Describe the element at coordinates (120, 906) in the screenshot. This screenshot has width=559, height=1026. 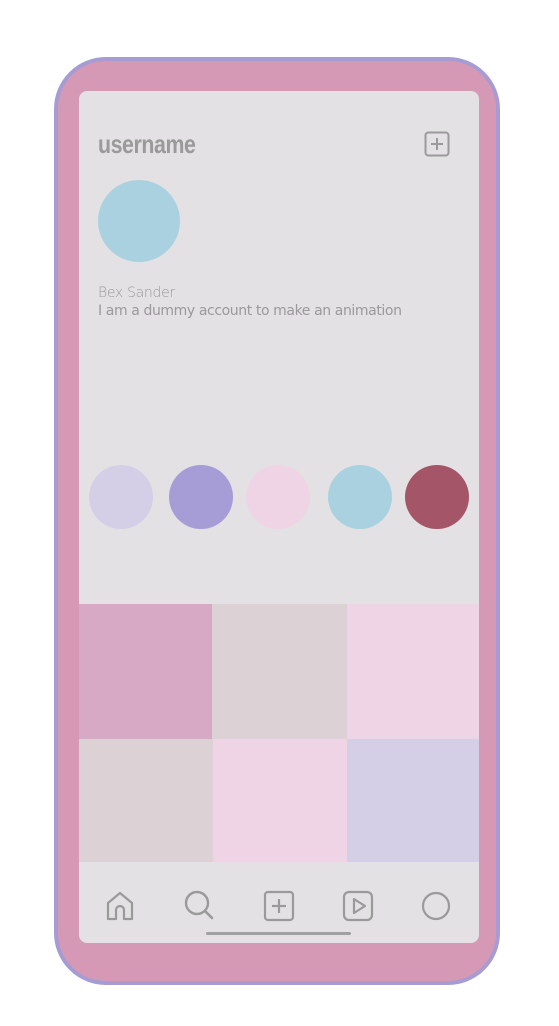
I see `home-icon` at that location.